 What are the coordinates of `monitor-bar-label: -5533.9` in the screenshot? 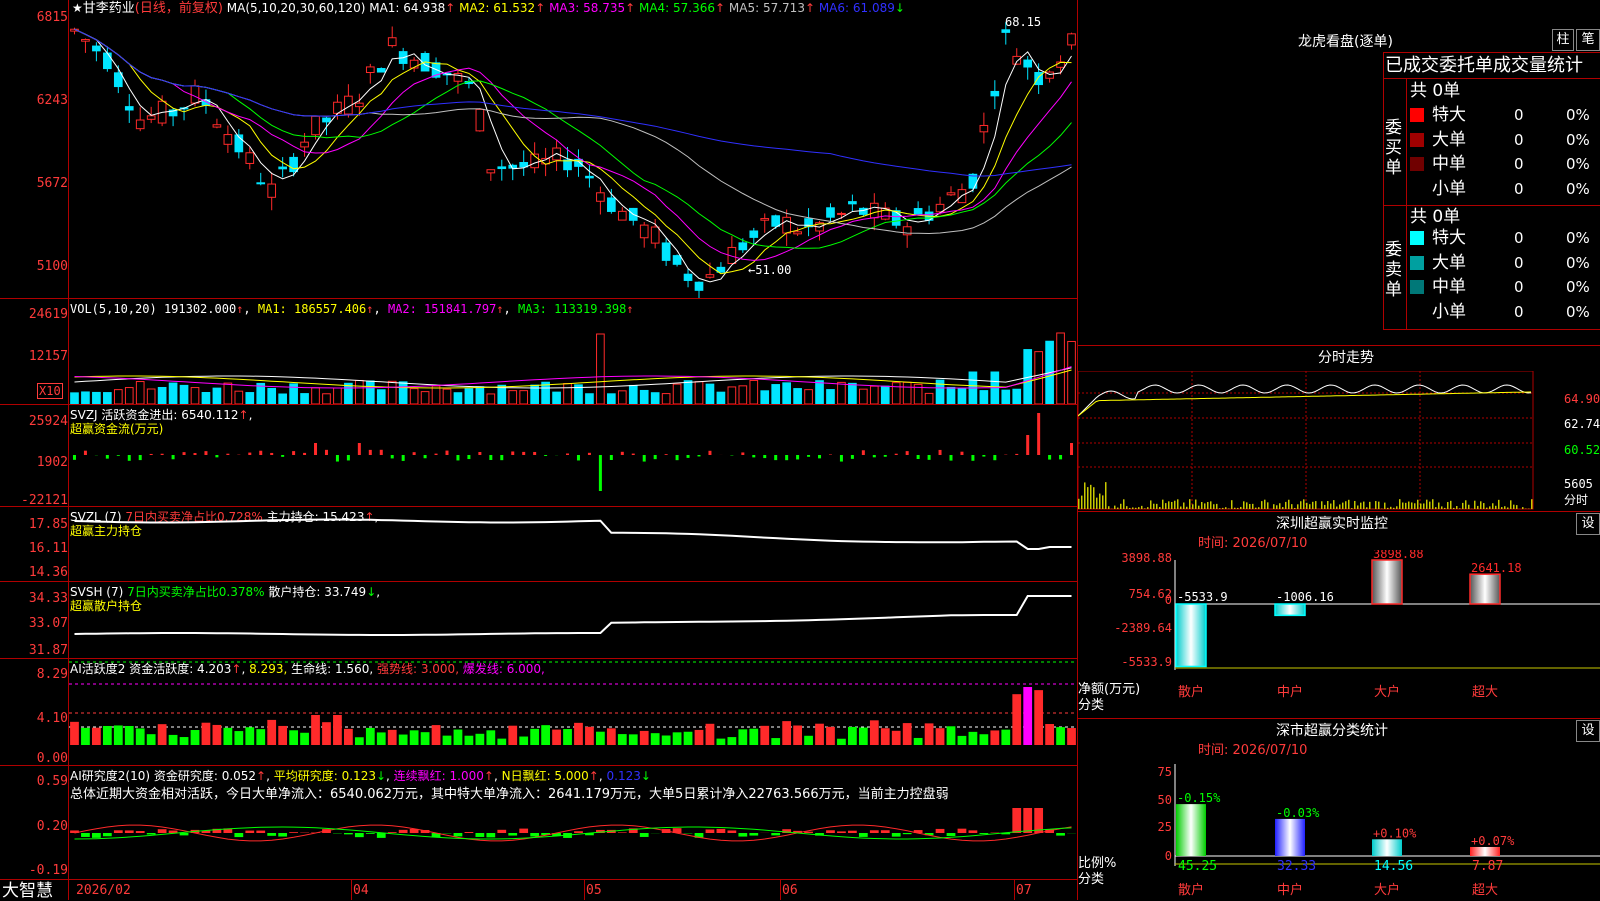 It's located at (1202, 597).